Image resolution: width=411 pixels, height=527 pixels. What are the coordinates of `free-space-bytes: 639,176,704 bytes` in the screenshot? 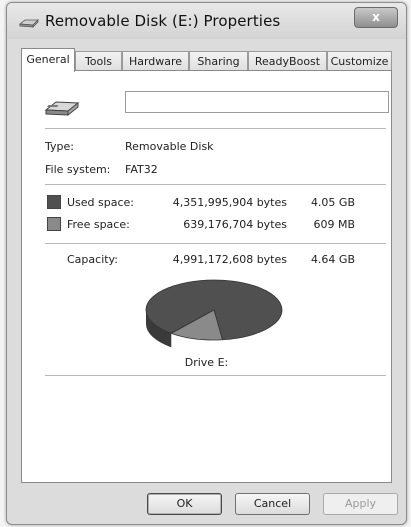 It's located at (235, 224).